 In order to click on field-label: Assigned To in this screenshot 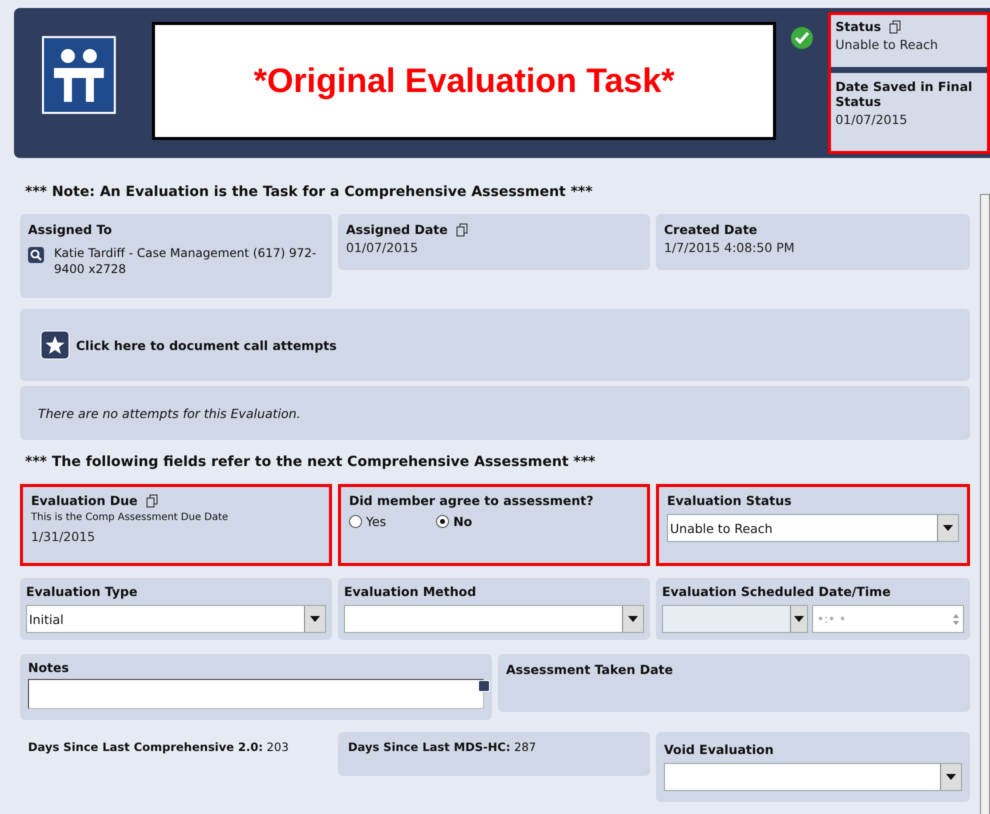, I will do `click(70, 229)`.